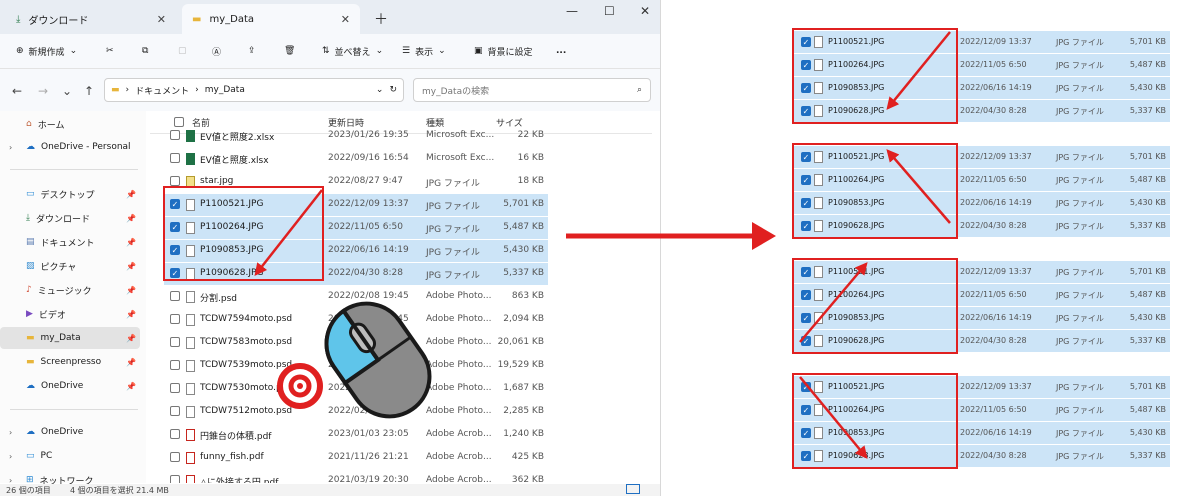 This screenshot has height=496, width=1200. Describe the element at coordinates (70, 194) in the screenshot. I see `sidebar-item-desktop: ▭ デスクトップ 📌` at that location.